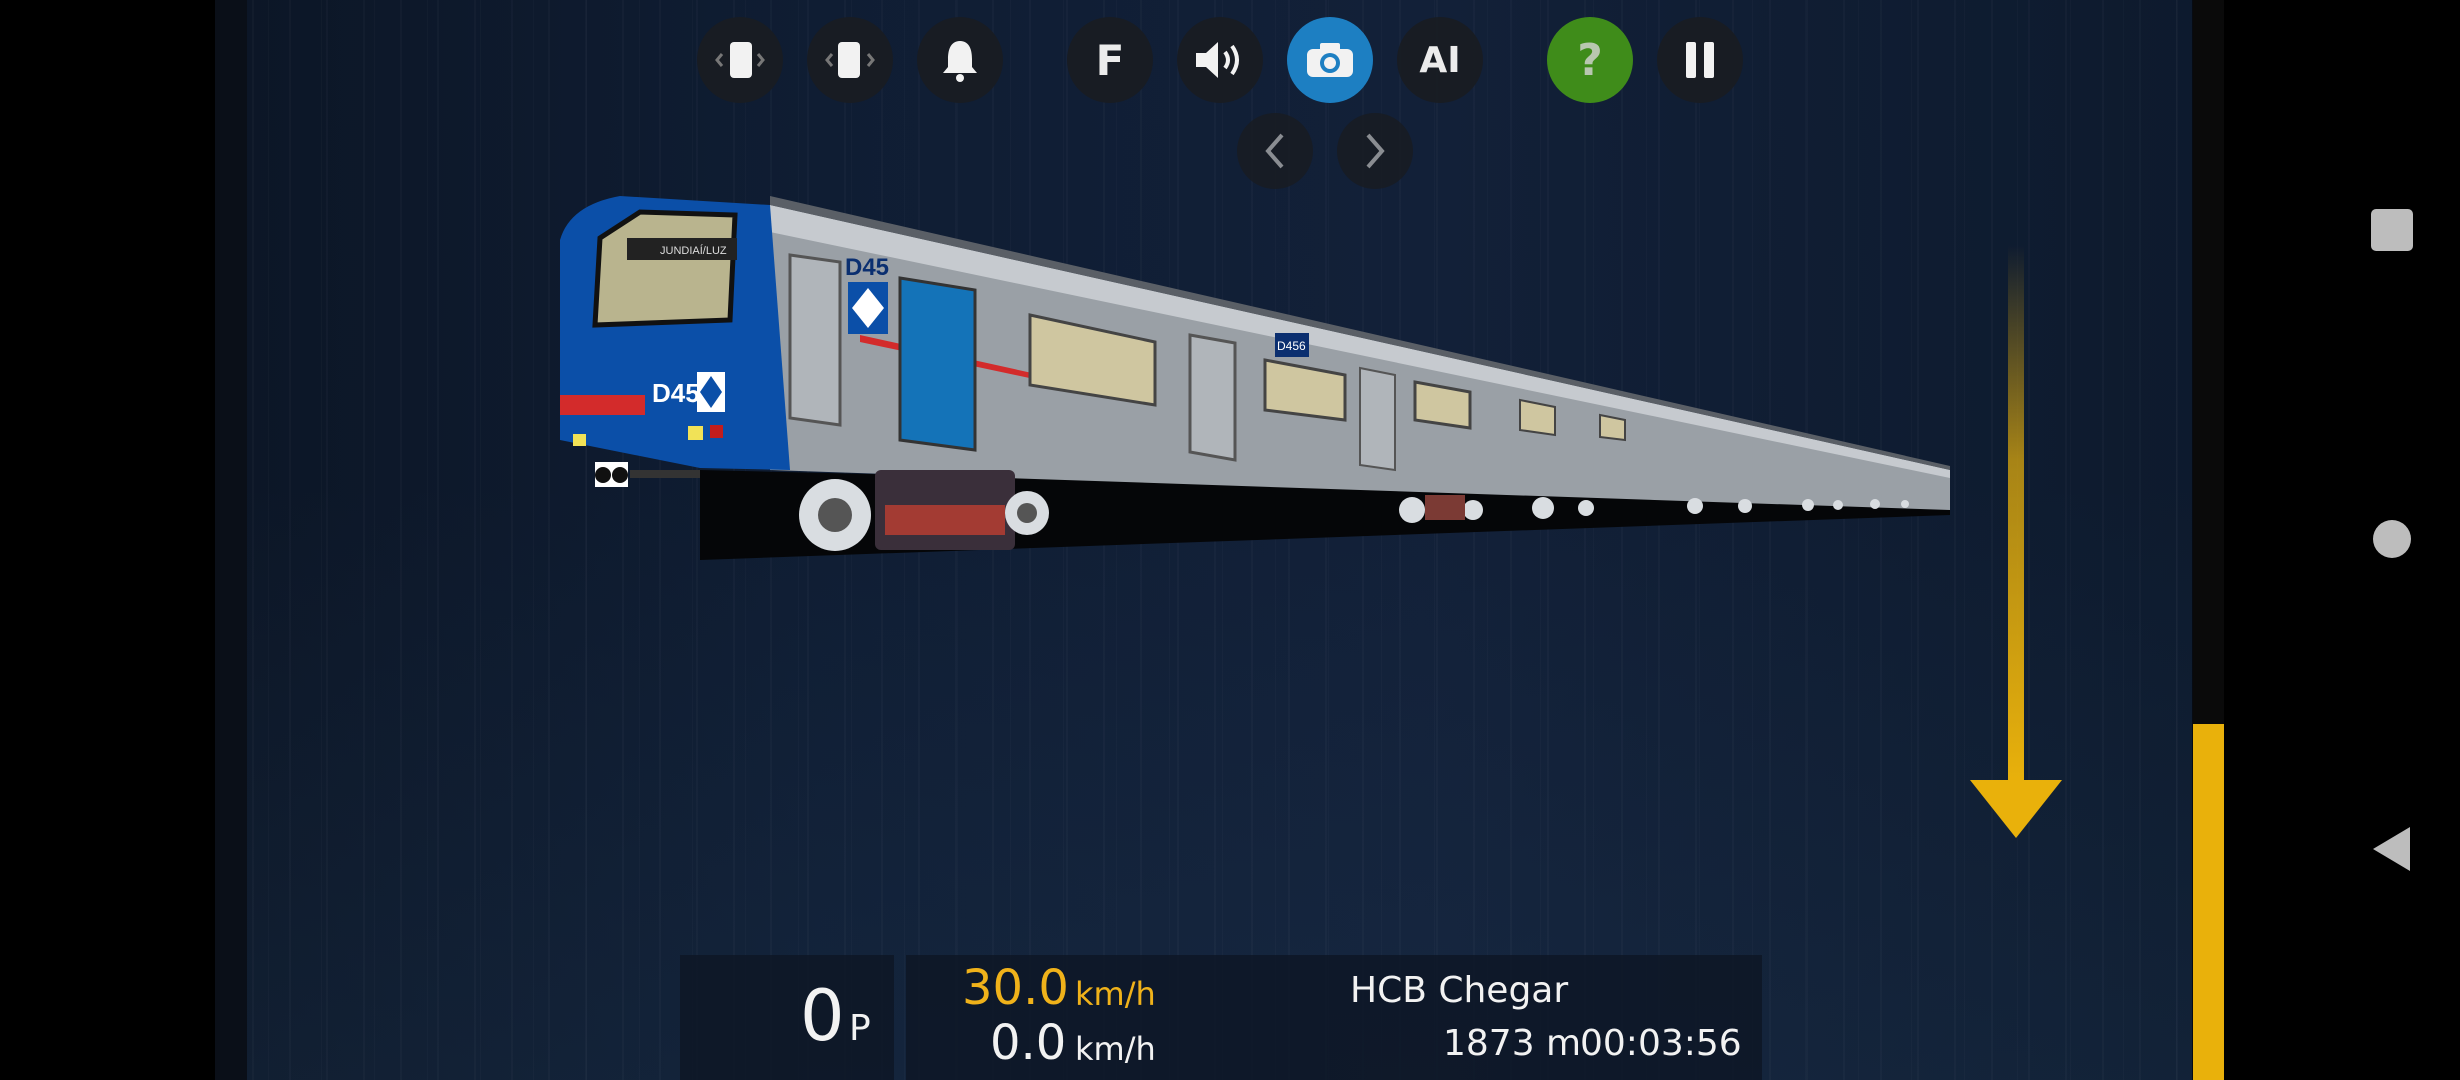 This screenshot has height=1080, width=2460. I want to click on back-button, so click(2392, 849).